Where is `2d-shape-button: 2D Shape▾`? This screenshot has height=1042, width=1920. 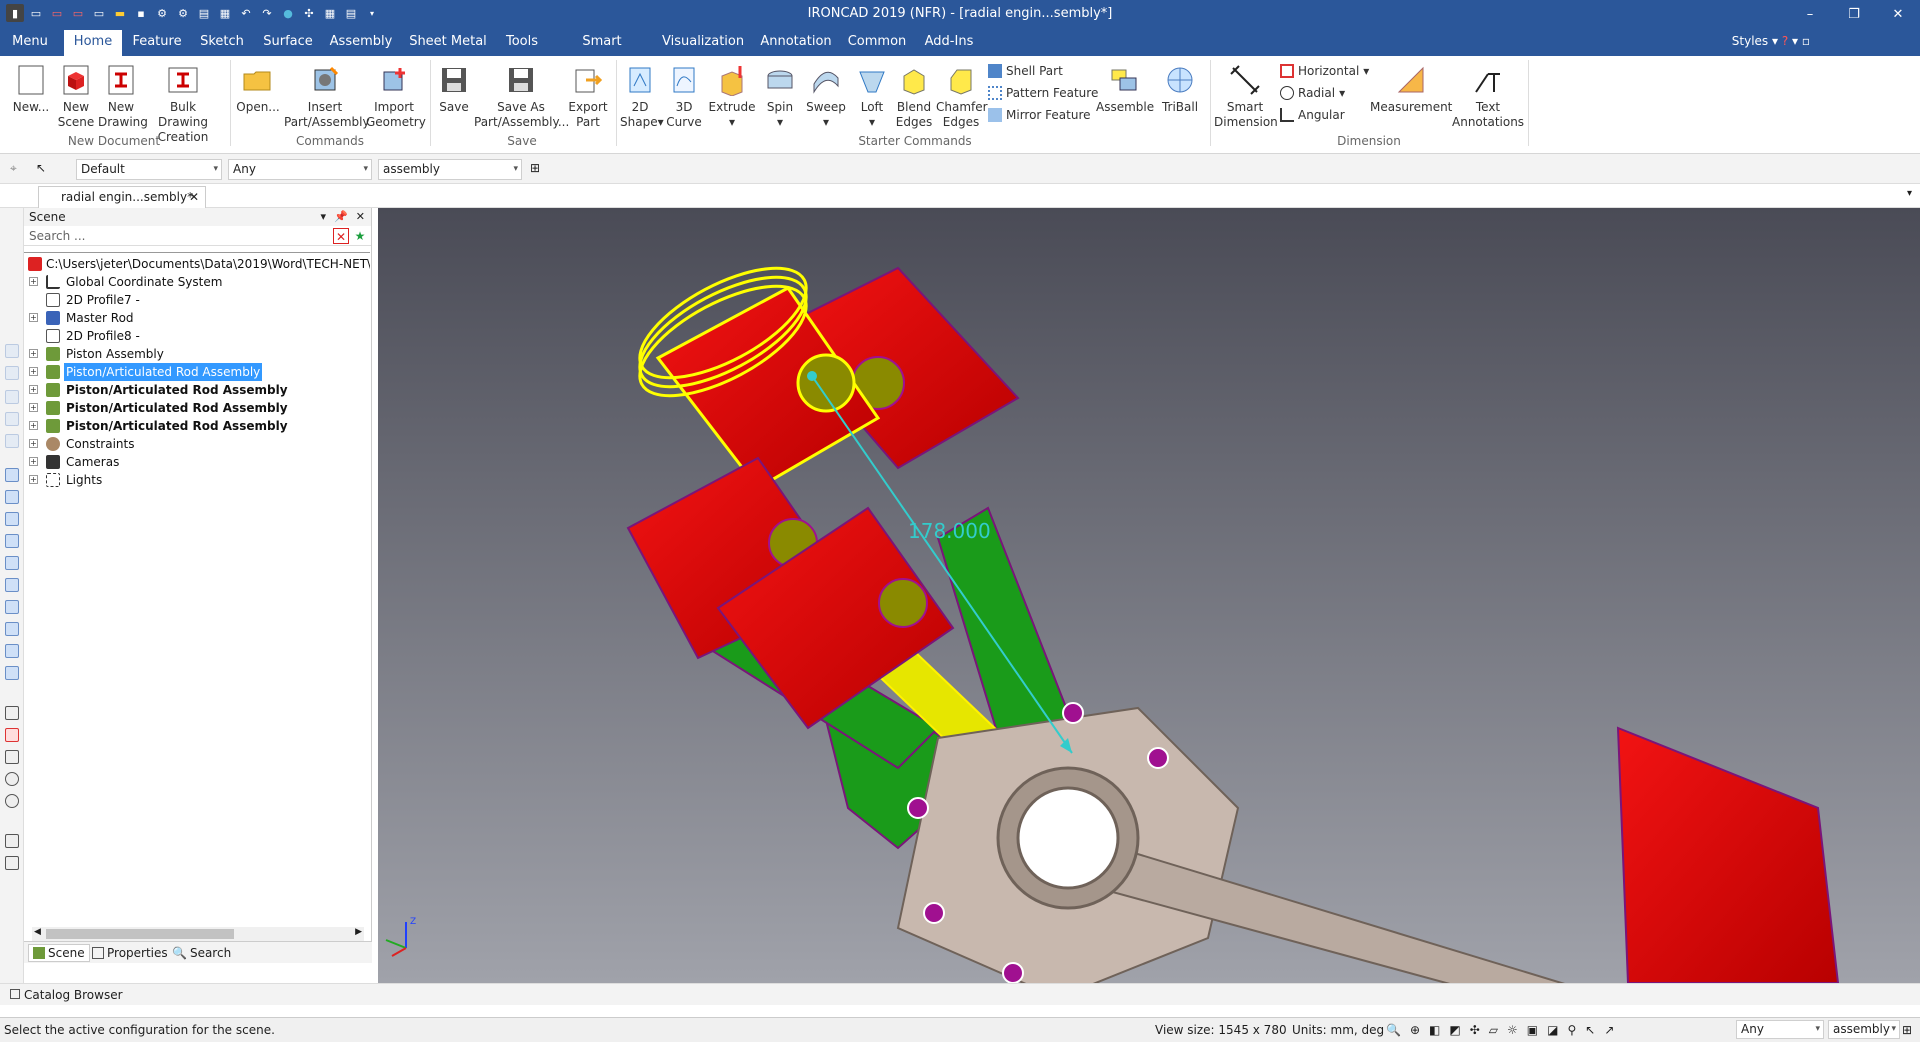 2d-shape-button: 2D Shape▾ is located at coordinates (642, 96).